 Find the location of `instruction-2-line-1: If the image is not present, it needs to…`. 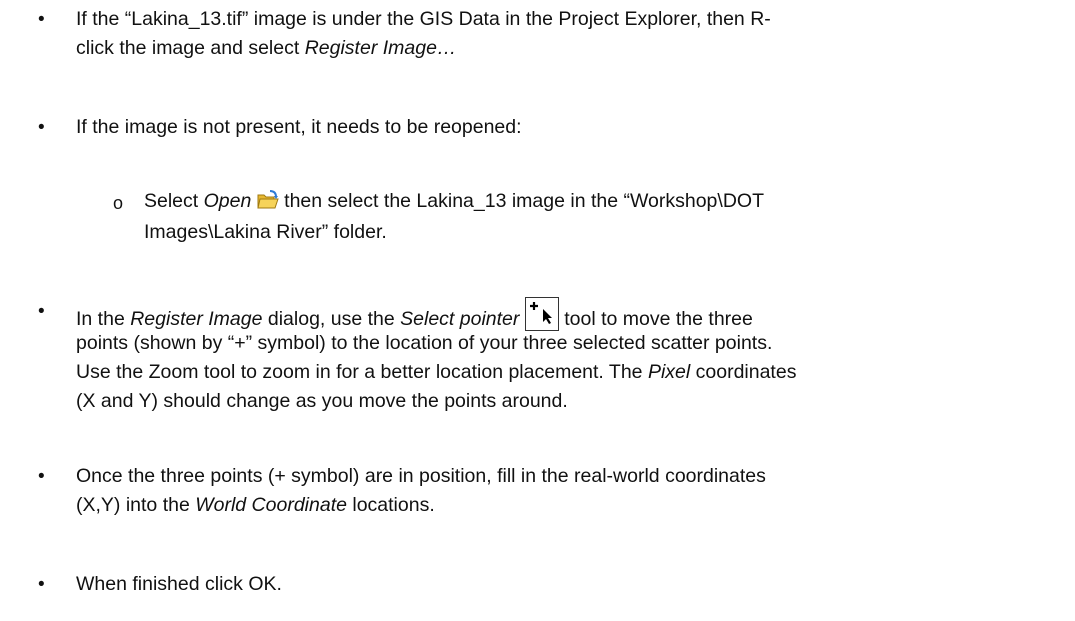

instruction-2-line-1: If the image is not present, it needs to… is located at coordinates (299, 127).